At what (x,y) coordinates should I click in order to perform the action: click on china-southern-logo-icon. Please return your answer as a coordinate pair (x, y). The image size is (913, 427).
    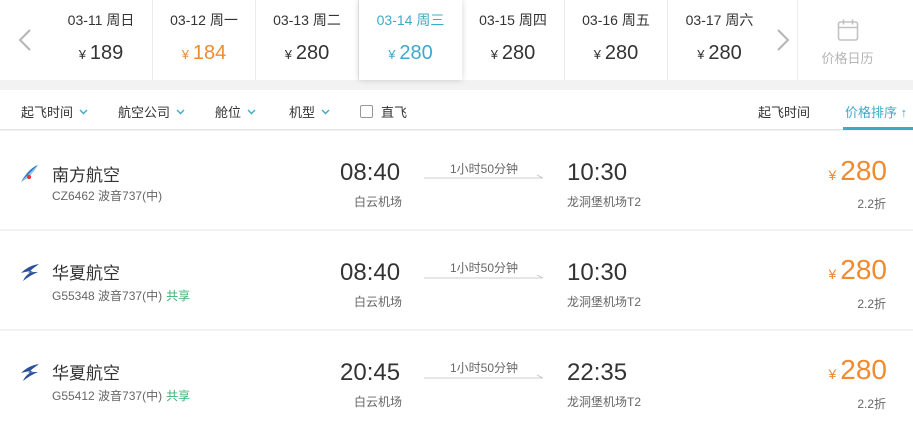
    Looking at the image, I should click on (29, 173).